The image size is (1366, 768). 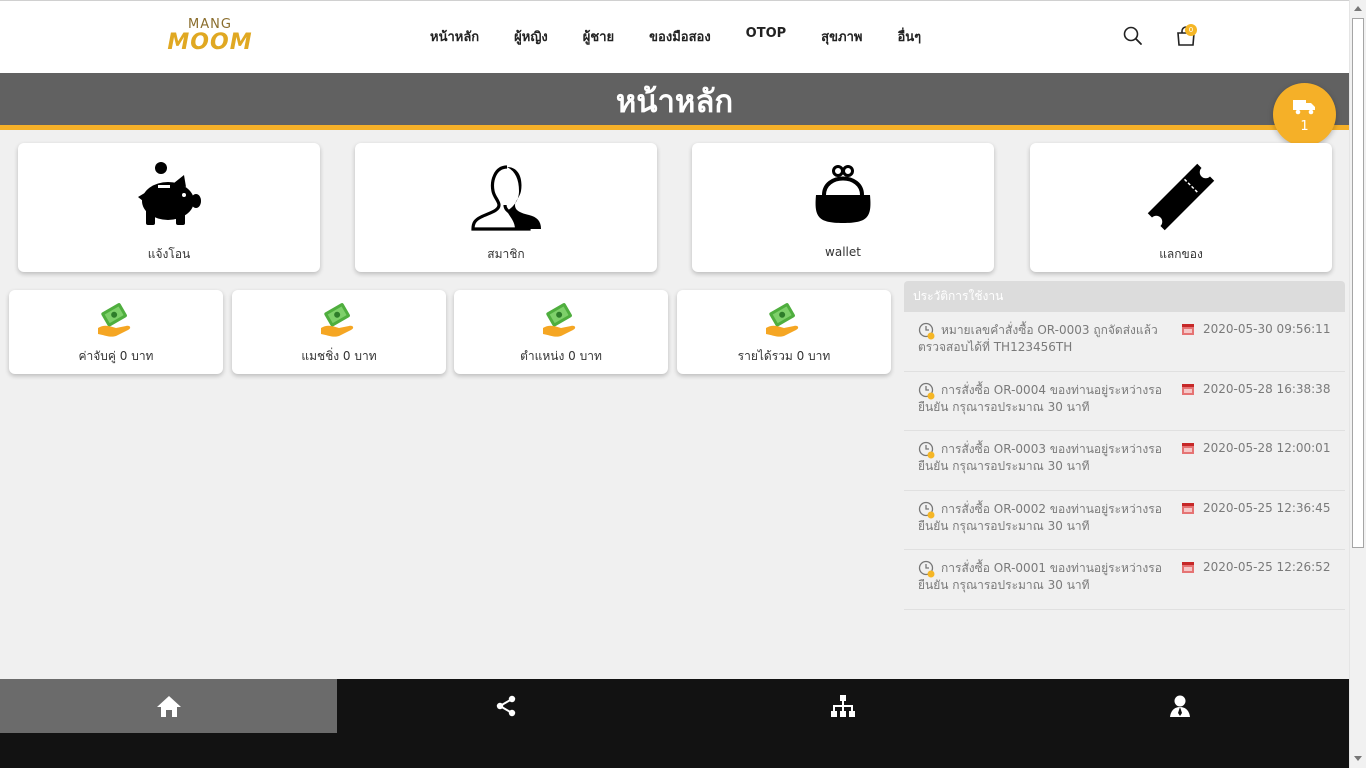 I want to click on page-scrollbar, so click(x=1357, y=384).